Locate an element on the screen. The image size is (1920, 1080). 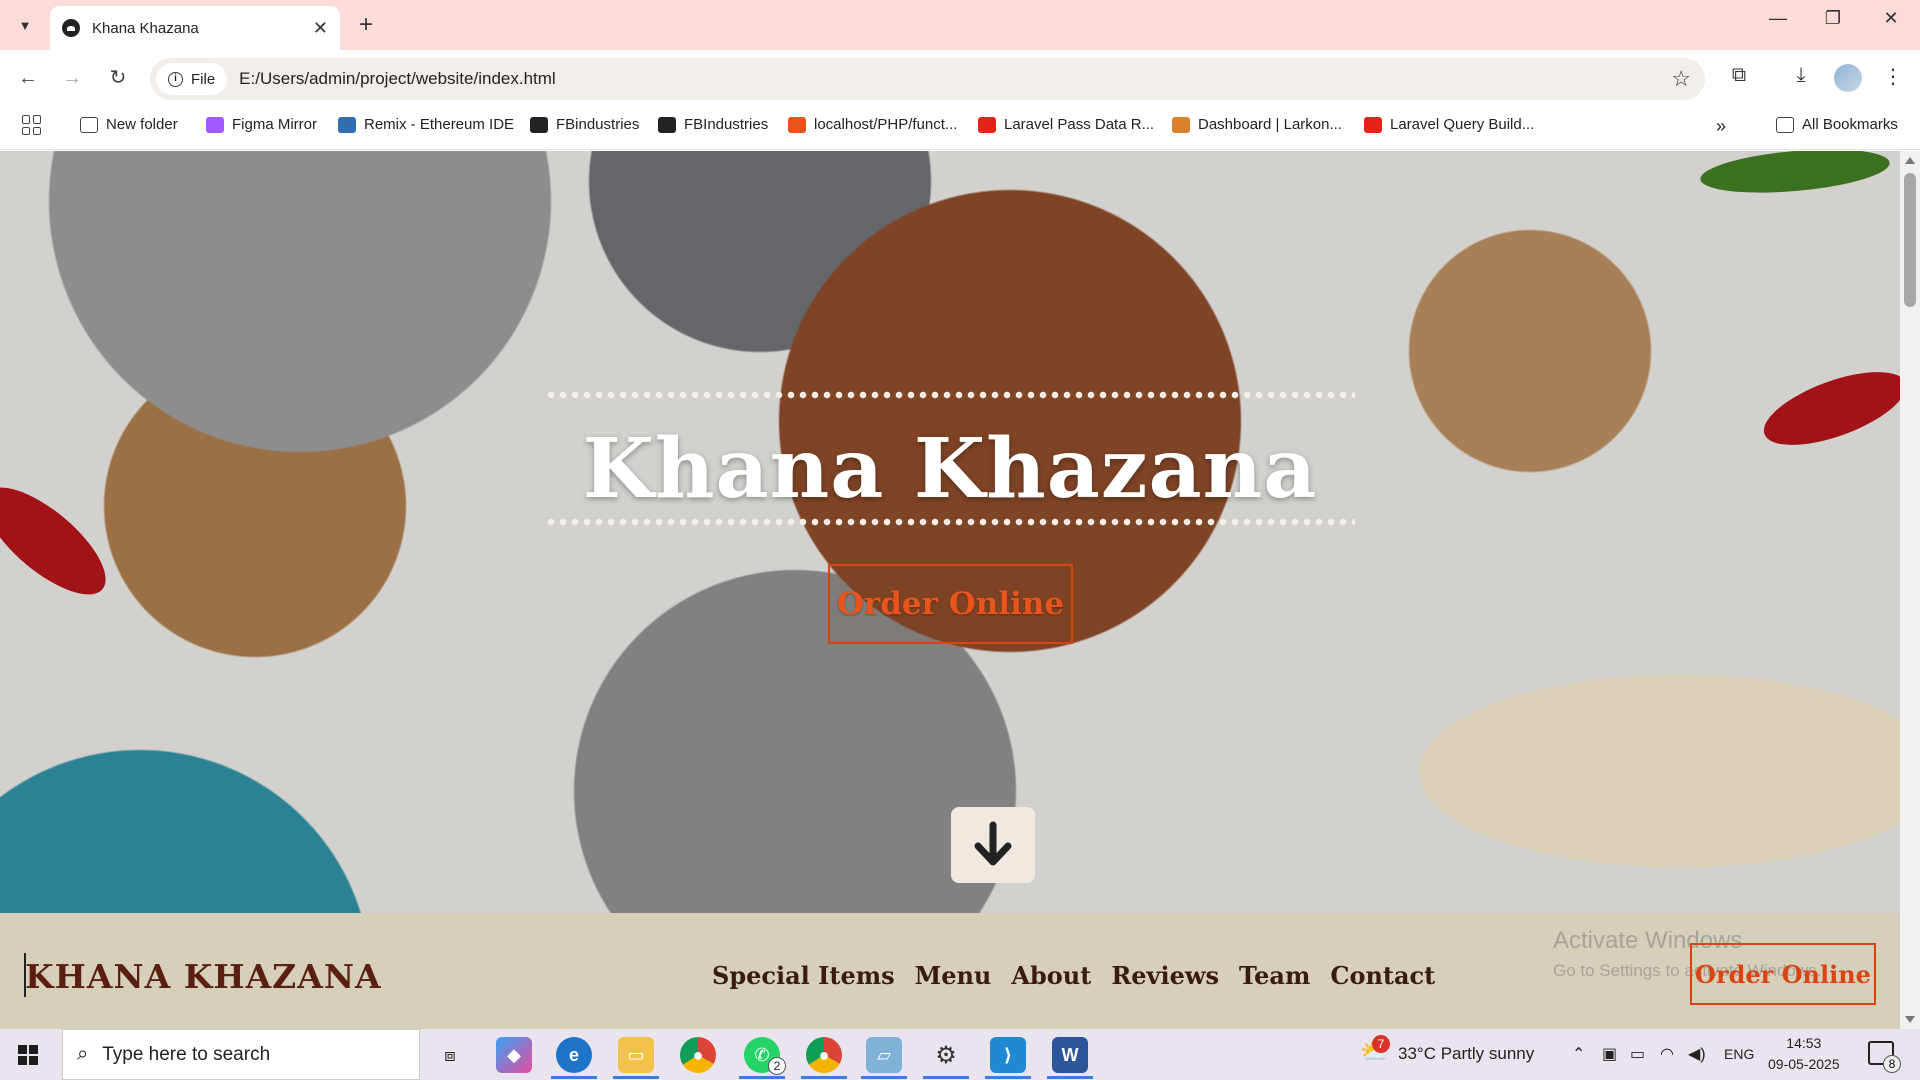
menu-kebab-icon: ⋮ is located at coordinates (1893, 76).